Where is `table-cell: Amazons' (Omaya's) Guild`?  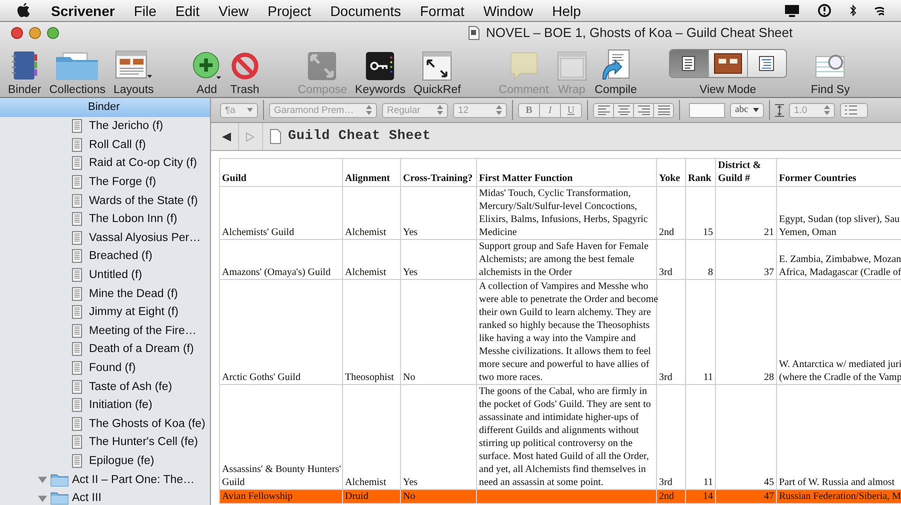
table-cell: Amazons' (Omaya's) Guild is located at coordinates (281, 260).